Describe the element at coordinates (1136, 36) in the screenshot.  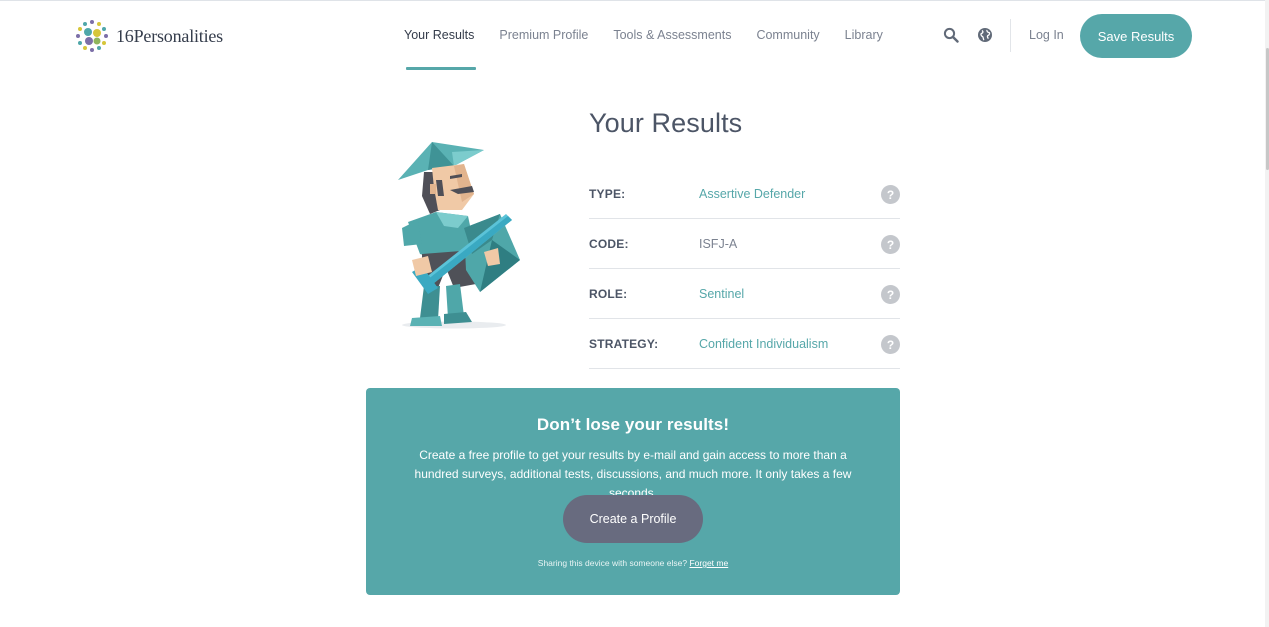
I see `save-results-button: Save Results` at that location.